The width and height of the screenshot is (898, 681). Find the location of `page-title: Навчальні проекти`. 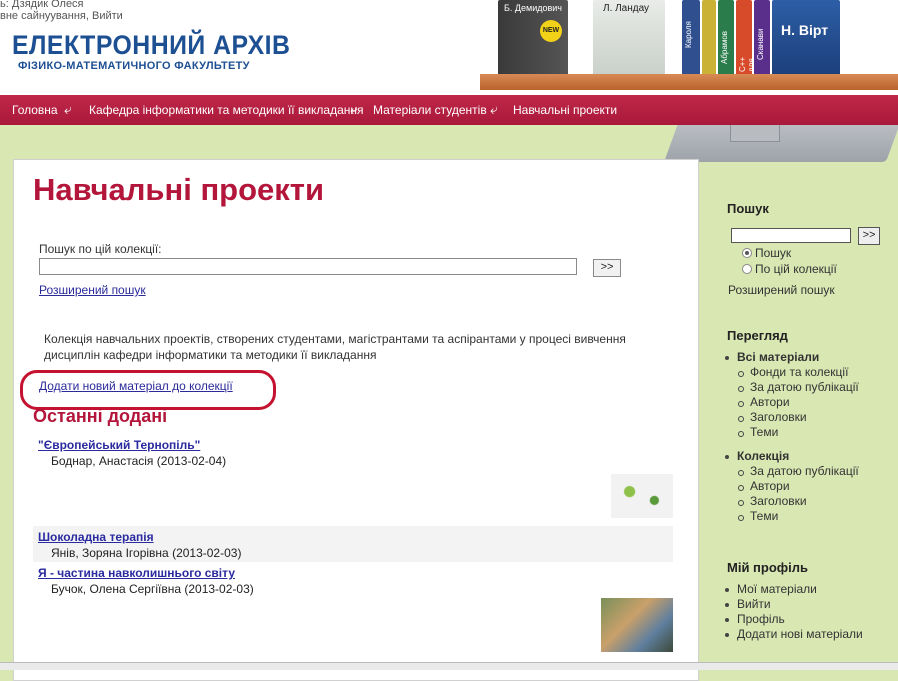

page-title: Навчальні проекти is located at coordinates (179, 189).